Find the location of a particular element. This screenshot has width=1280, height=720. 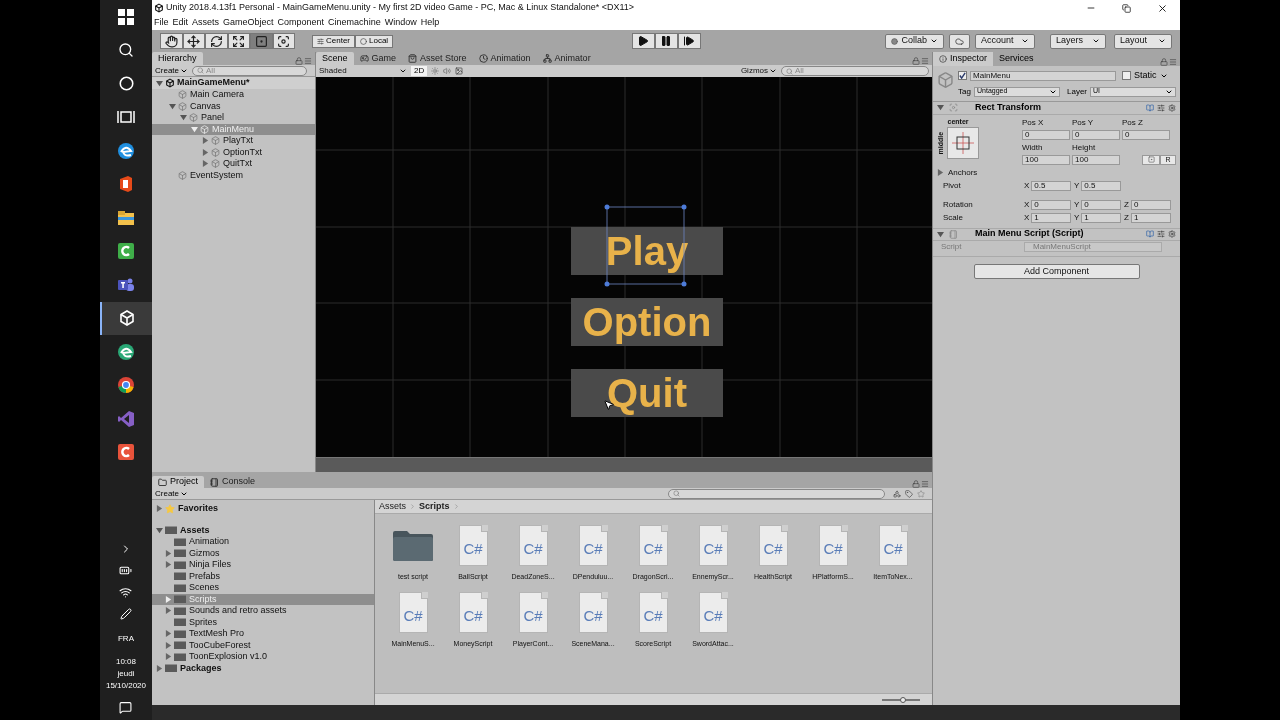

clock: 10:08 jeudi 15/10/2020 is located at coordinates (125, 674).